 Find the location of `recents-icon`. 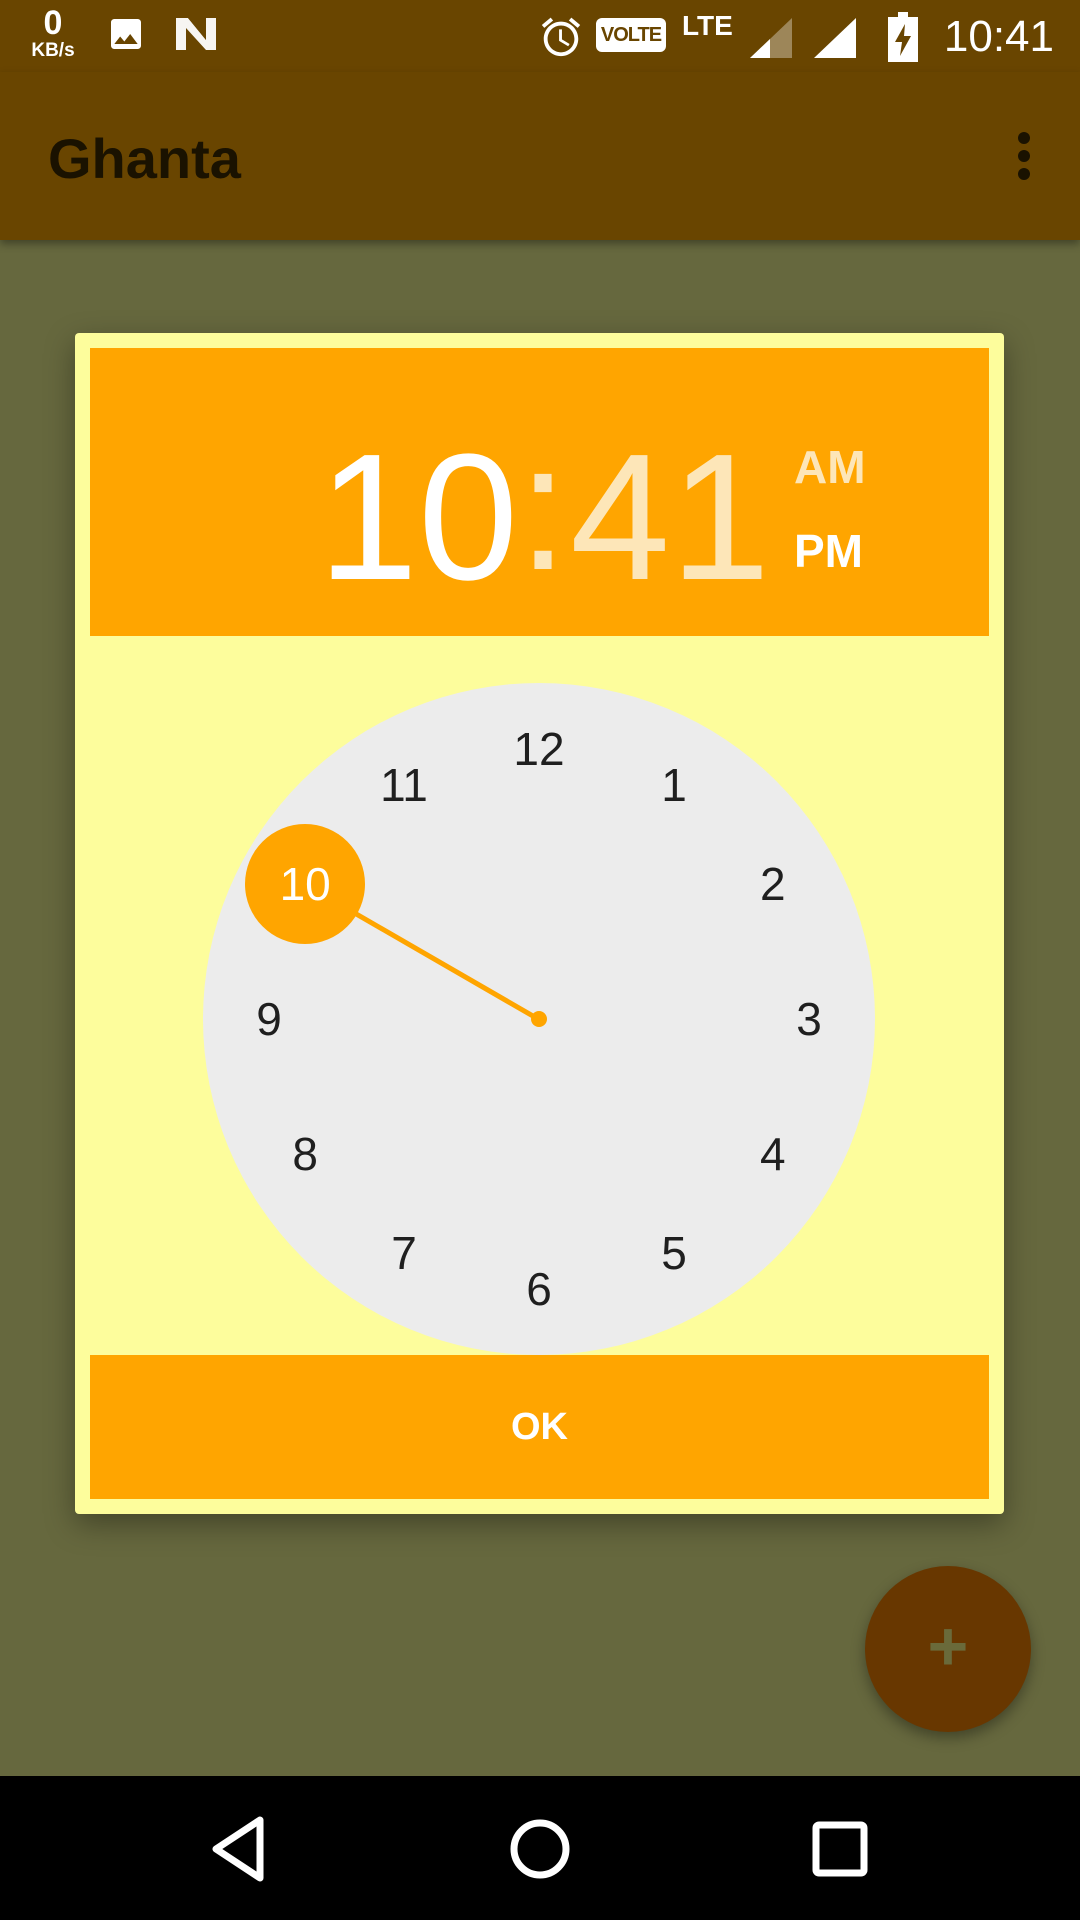

recents-icon is located at coordinates (840, 1849).